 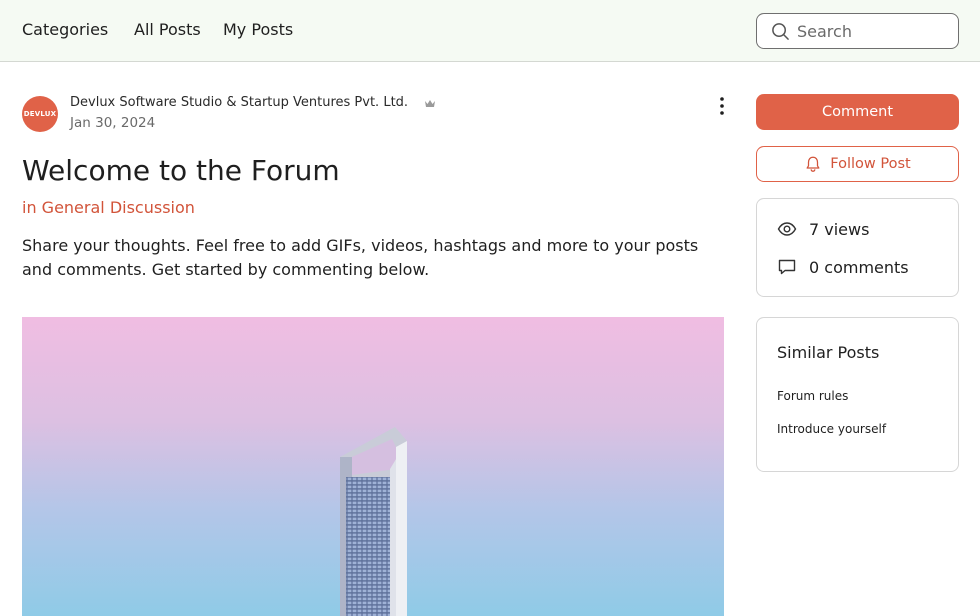 I want to click on search-input, so click(x=872, y=31).